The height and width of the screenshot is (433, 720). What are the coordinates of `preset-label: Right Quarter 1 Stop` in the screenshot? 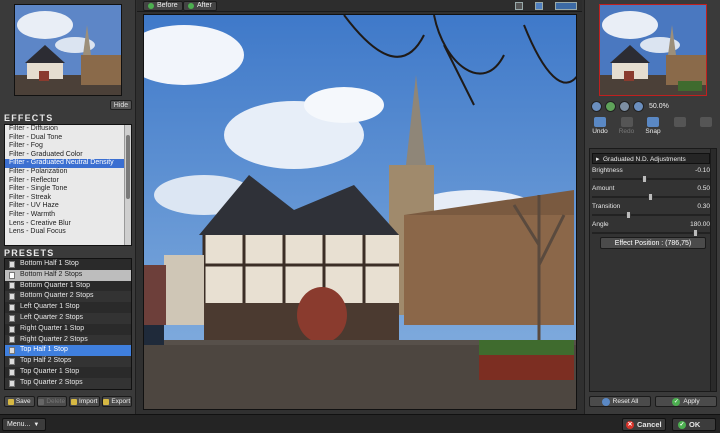 It's located at (52, 328).